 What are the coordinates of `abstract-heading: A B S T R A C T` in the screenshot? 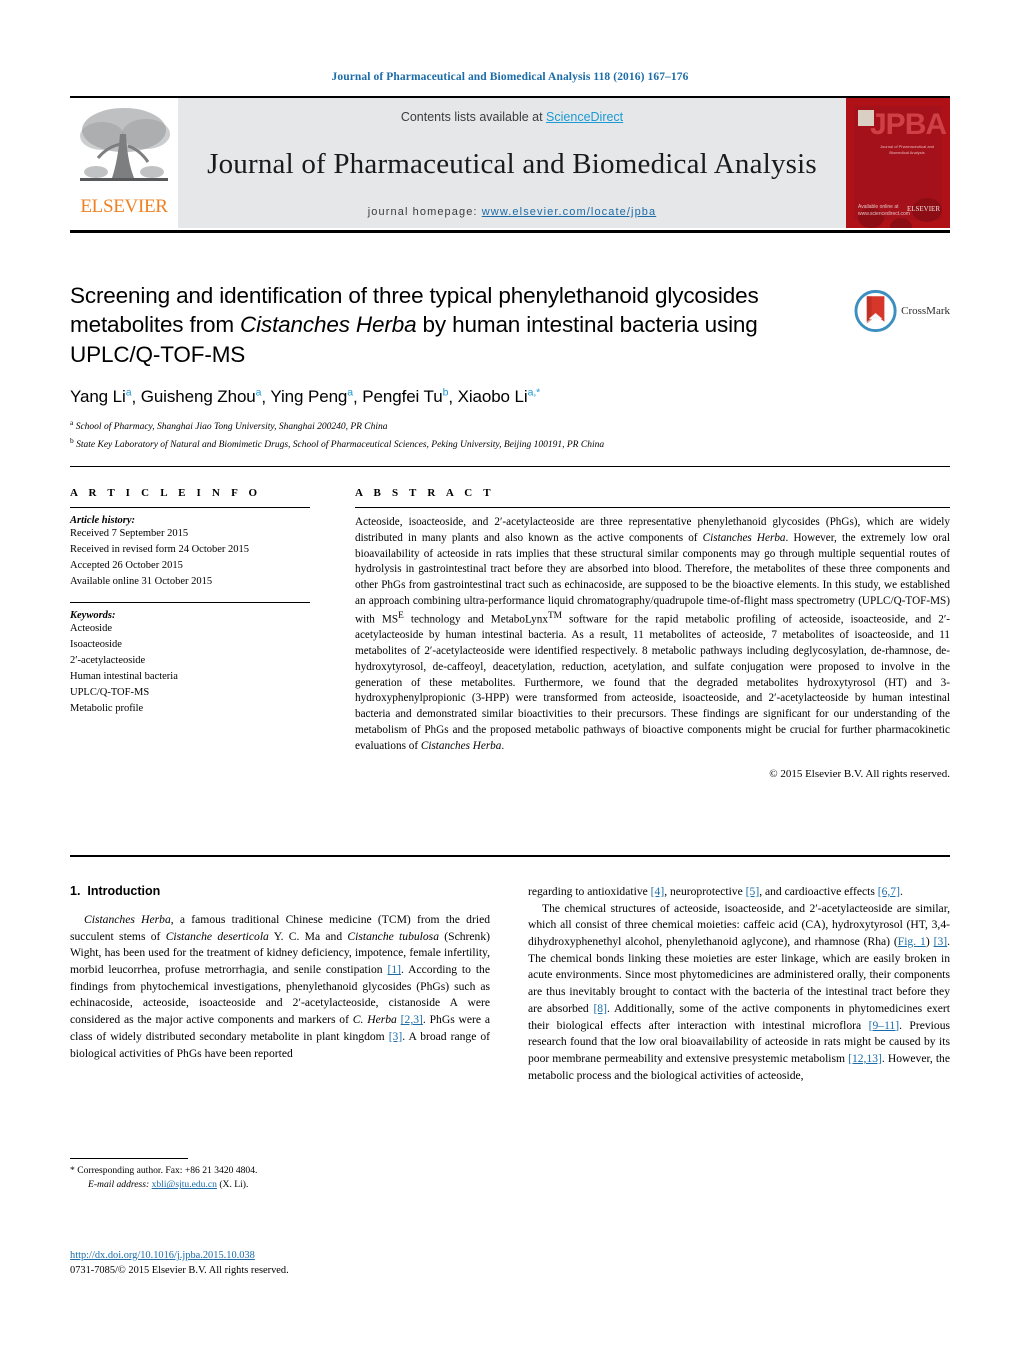 It's located at (425, 493).